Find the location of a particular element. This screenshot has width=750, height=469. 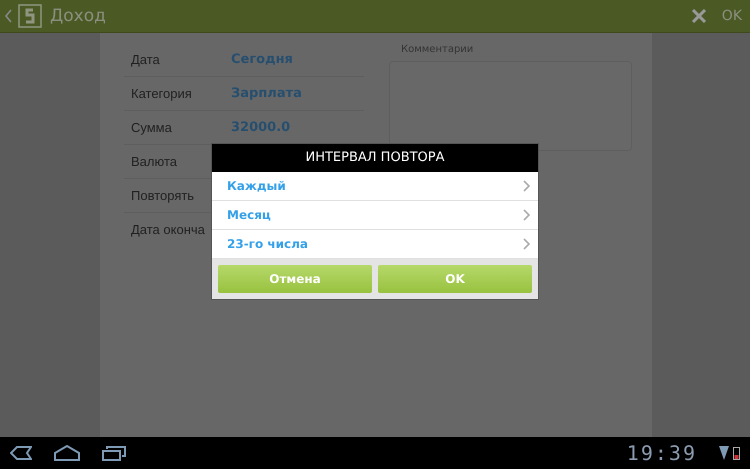

dialog-option: 23-го числа is located at coordinates (375, 244).